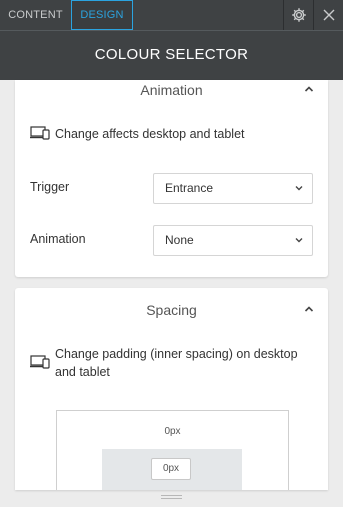  I want to click on padding-inner-area: 0px, so click(172, 469).